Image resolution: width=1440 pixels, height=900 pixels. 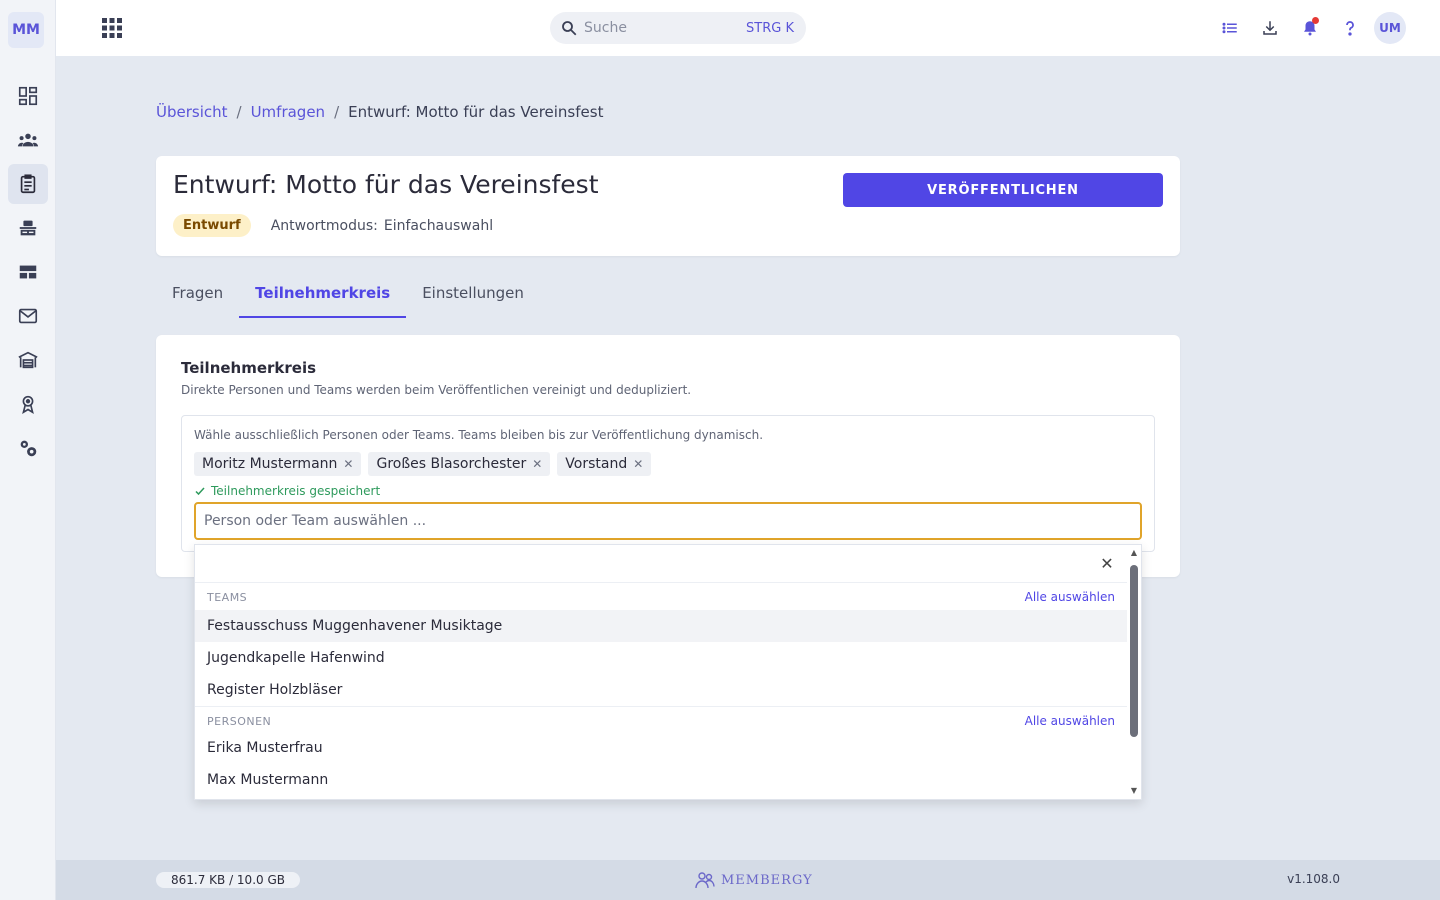 I want to click on mail-icon, so click(x=28, y=316).